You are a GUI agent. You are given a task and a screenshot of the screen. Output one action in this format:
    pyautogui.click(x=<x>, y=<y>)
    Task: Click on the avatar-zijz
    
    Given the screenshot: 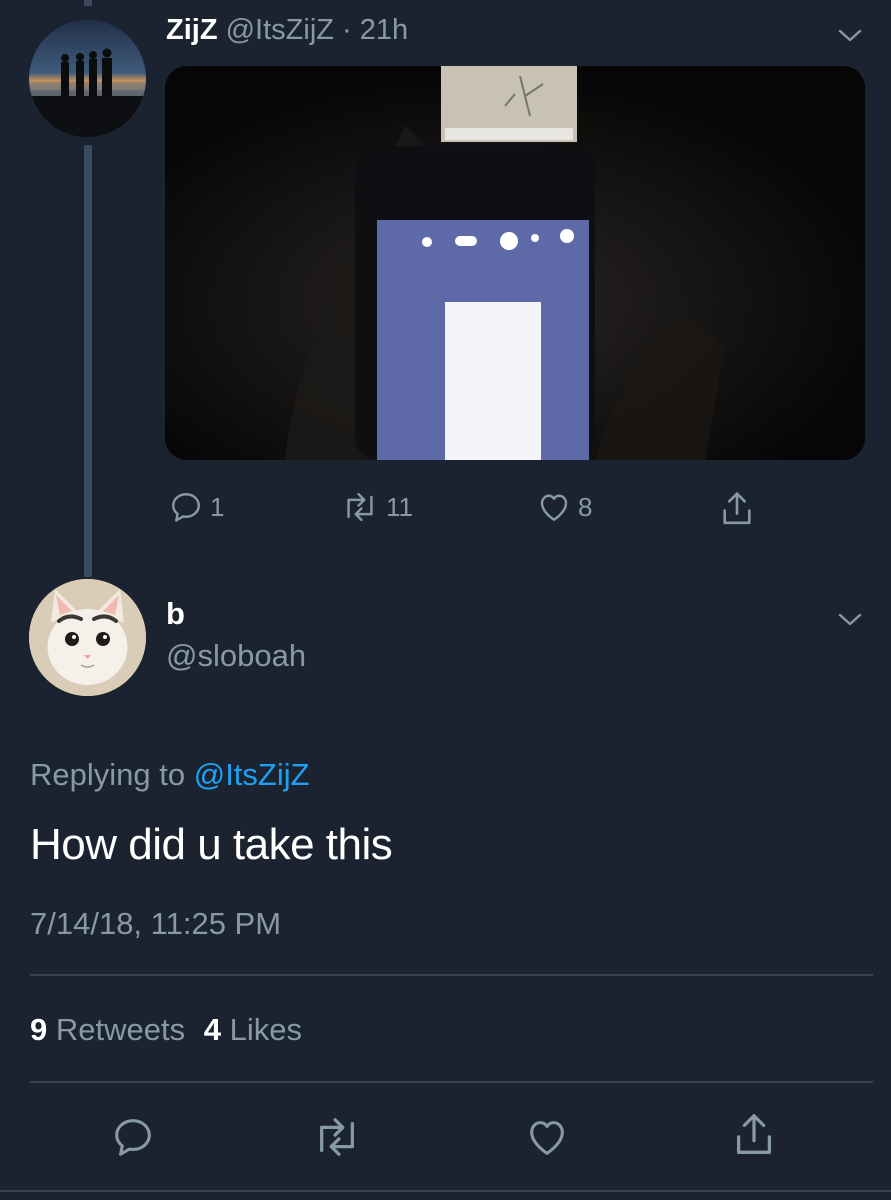 What is the action you would take?
    pyautogui.click(x=87, y=78)
    